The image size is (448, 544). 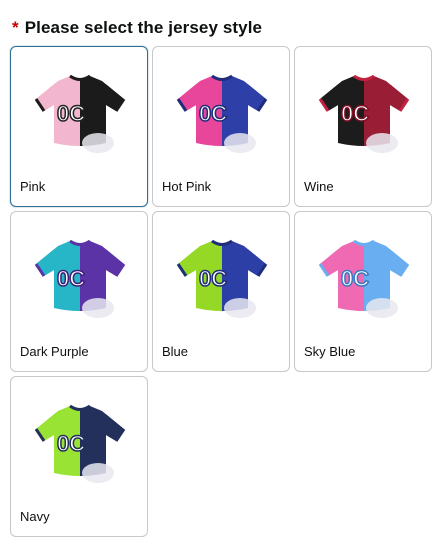 What do you see at coordinates (319, 186) in the screenshot?
I see `style-option-label: Wine` at bounding box center [319, 186].